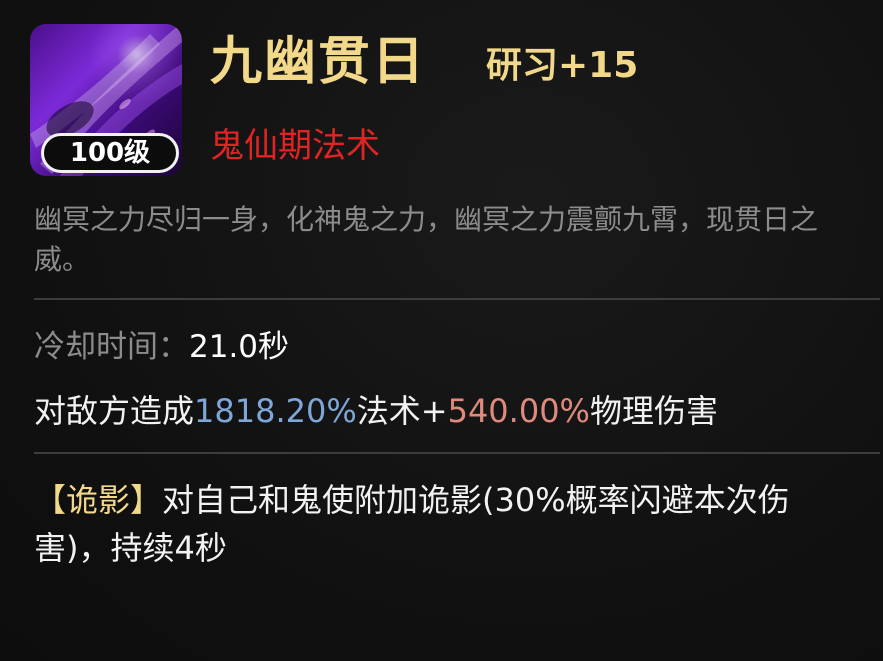 The image size is (883, 661). Describe the element at coordinates (426, 239) in the screenshot. I see `skill-description: 幽冥之力尽归一身，化神鬼之力，幽冥之力震颤九霄，现贯日之威。` at that location.